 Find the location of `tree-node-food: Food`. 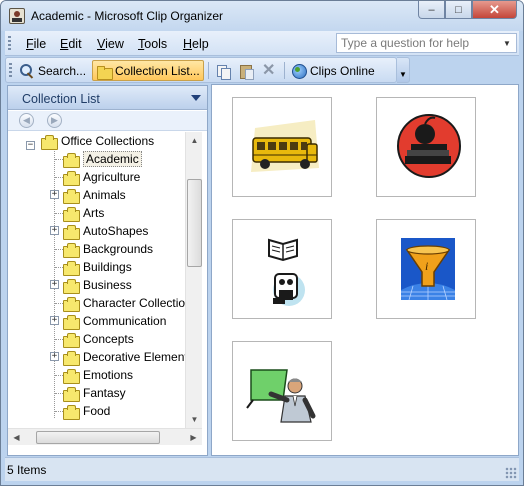

tree-node-food: Food is located at coordinates (76, 411).